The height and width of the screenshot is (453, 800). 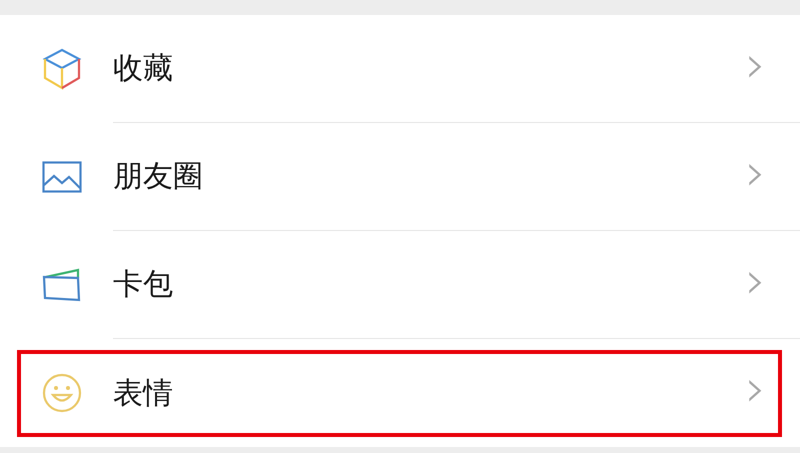 What do you see at coordinates (62, 69) in the screenshot?
I see `cube-icon` at bounding box center [62, 69].